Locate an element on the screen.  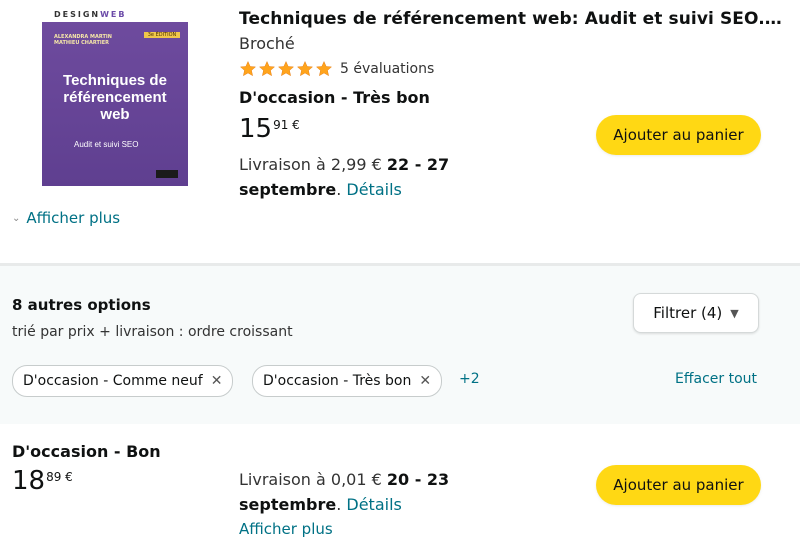
clear-all-link: Effacer tout is located at coordinates (716, 379).